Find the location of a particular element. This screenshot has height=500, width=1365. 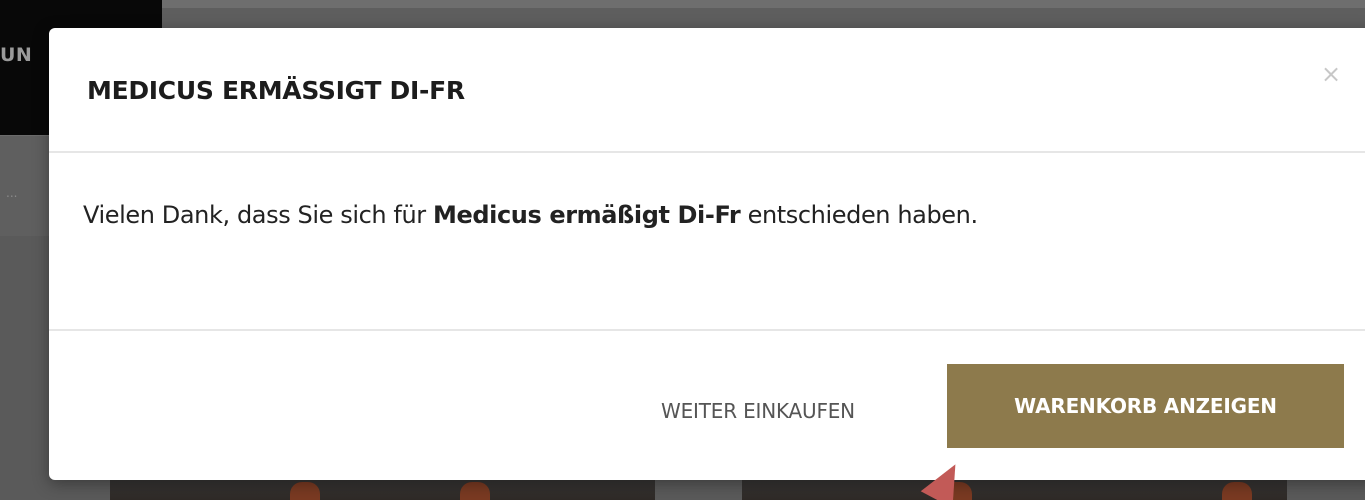

continue-shopping-button: WEITER EINKAUFEN is located at coordinates (758, 411).